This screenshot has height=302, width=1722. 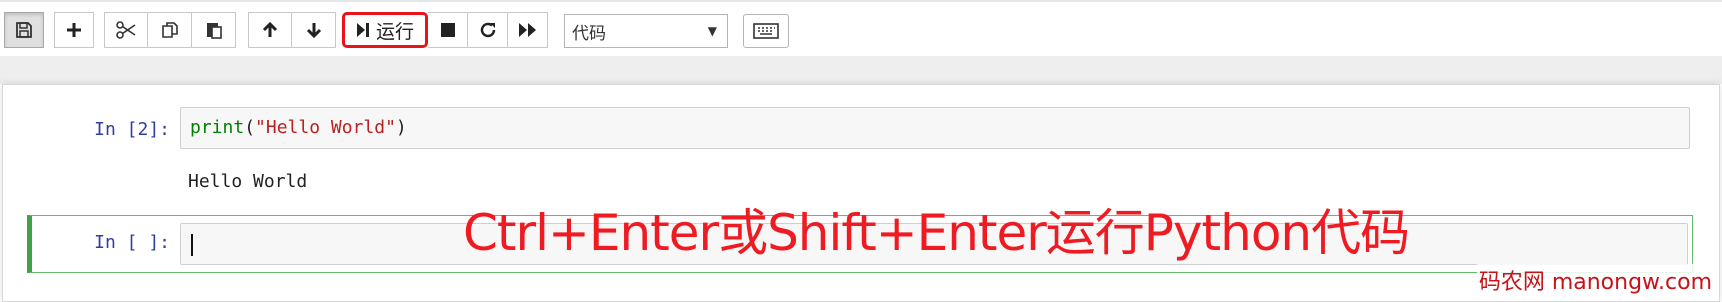 I want to click on keyboard-icon, so click(x=766, y=31).